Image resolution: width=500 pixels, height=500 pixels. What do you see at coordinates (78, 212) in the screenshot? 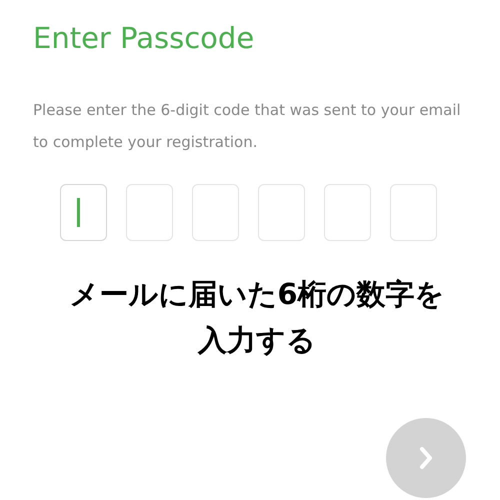
I see `text-cursor` at bounding box center [78, 212].